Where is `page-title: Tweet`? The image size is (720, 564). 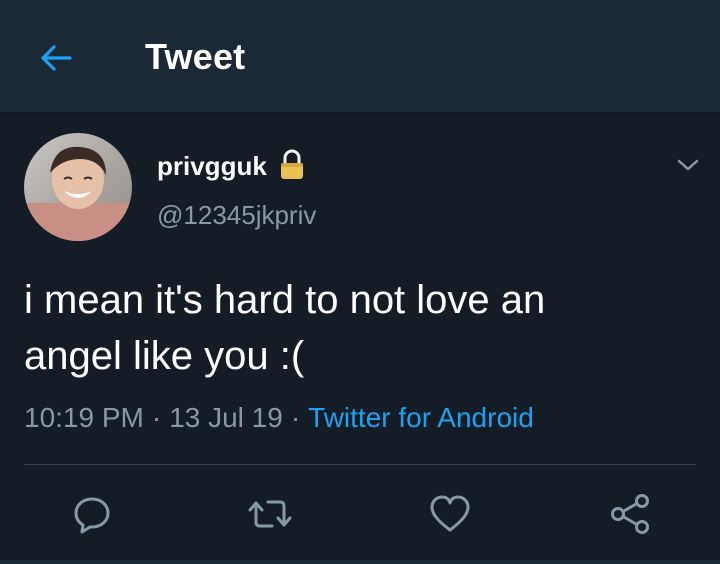 page-title: Tweet is located at coordinates (195, 56).